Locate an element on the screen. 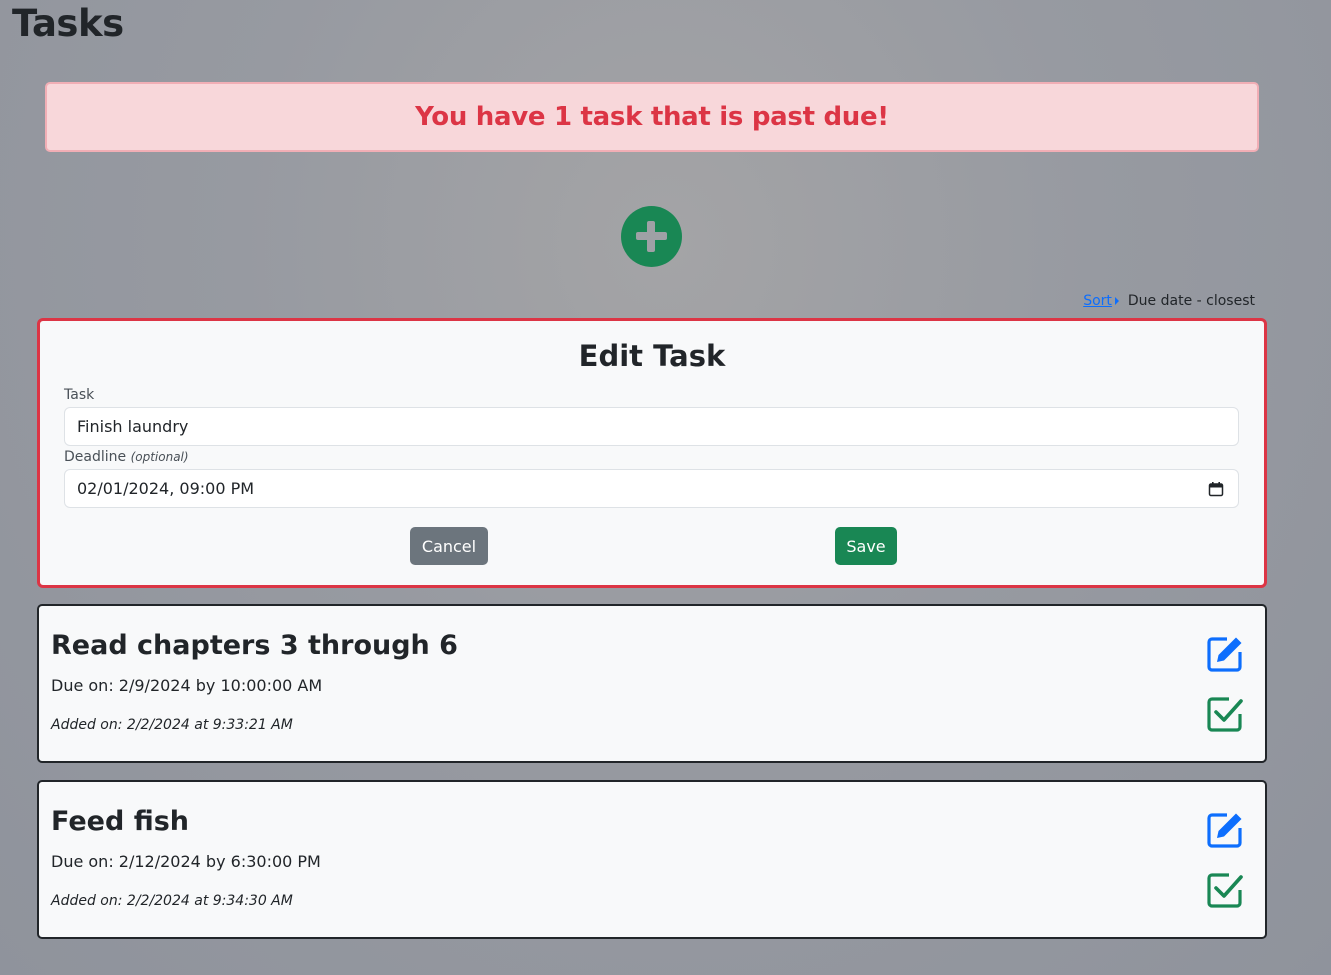 The width and height of the screenshot is (1331, 975). past-due-alert-message: You have 1 task that is past due! is located at coordinates (652, 117).